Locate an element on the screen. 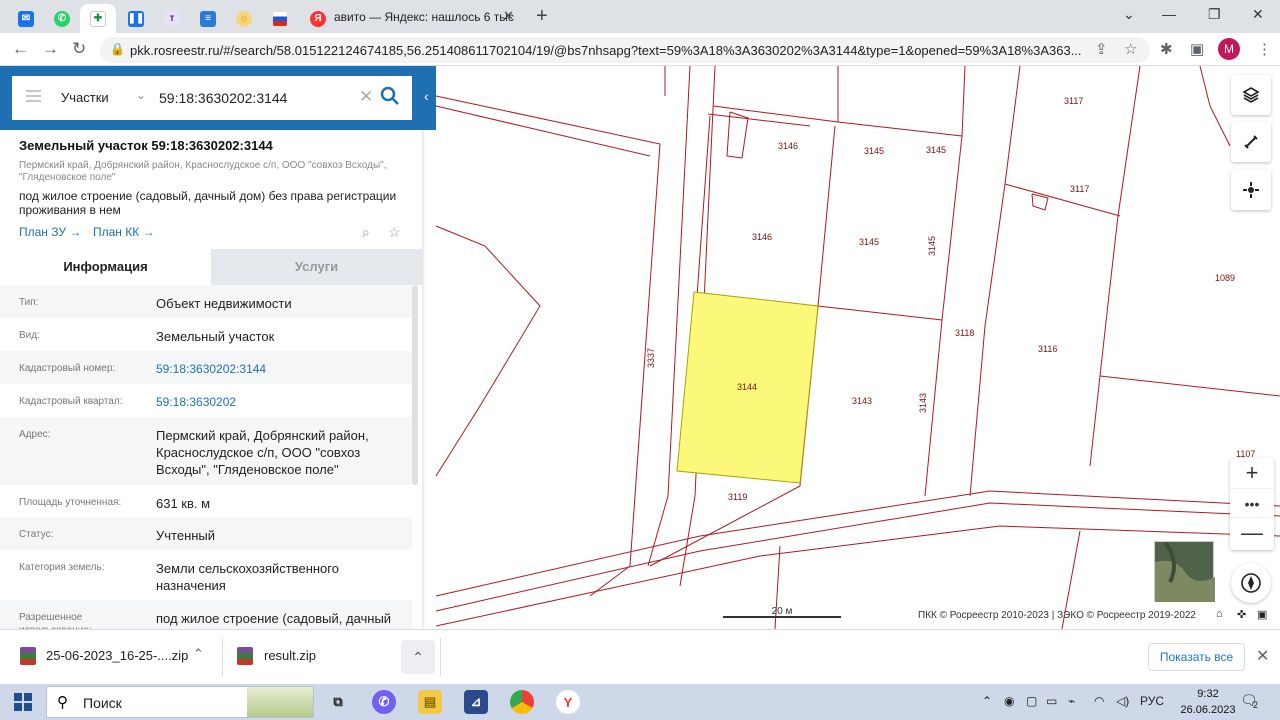 This screenshot has height=720, width=1280. measure-button is located at coordinates (1251, 142).